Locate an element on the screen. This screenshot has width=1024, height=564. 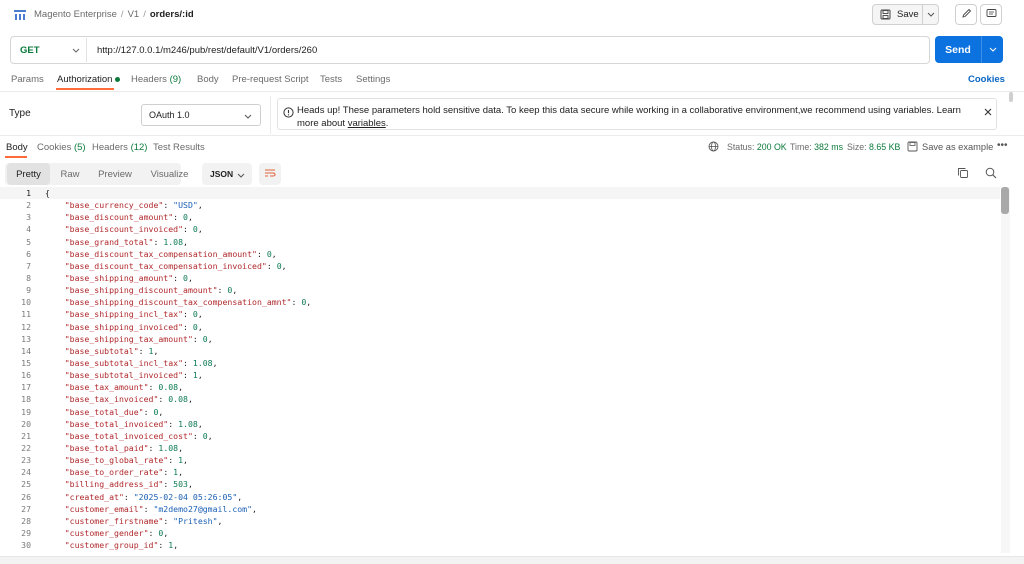
save-label: Save is located at coordinates (908, 14).